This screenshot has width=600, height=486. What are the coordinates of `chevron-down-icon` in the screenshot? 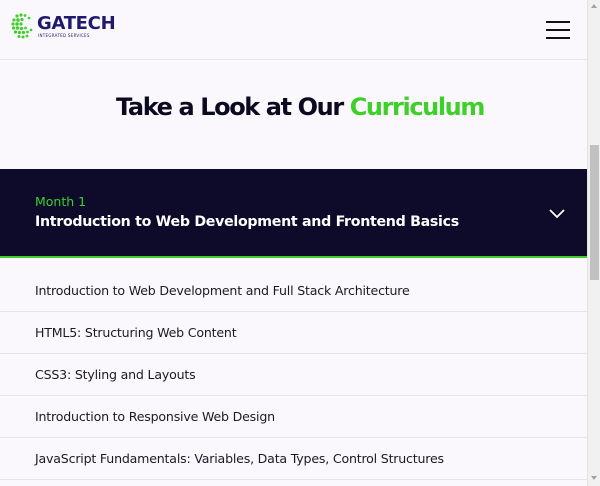 It's located at (557, 213).